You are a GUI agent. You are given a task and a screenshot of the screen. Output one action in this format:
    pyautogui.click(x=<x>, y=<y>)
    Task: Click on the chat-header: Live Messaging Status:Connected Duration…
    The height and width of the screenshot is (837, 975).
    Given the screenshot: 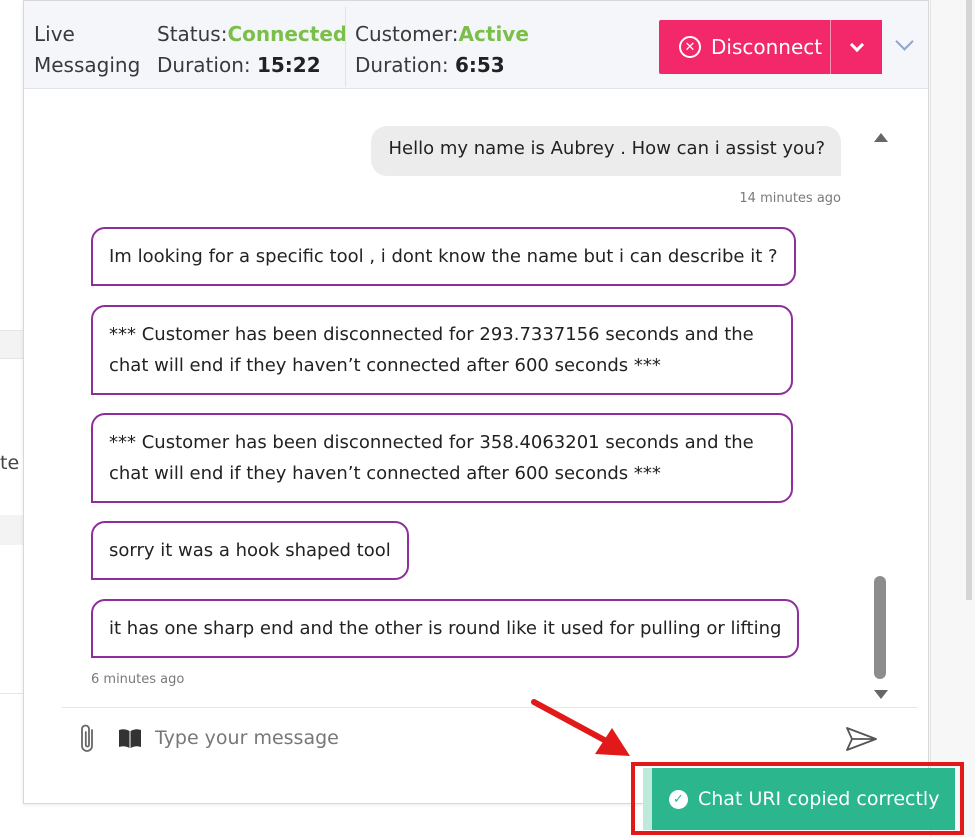 What is the action you would take?
    pyautogui.click(x=476, y=45)
    